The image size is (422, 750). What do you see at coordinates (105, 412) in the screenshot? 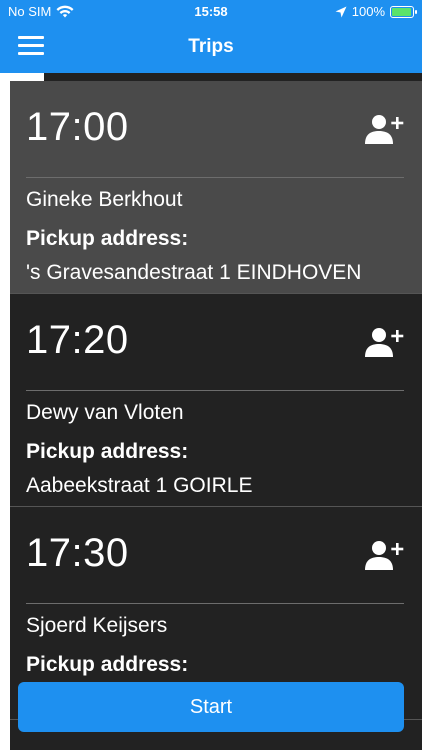
I see `passenger-name: Dewy van Vloten` at bounding box center [105, 412].